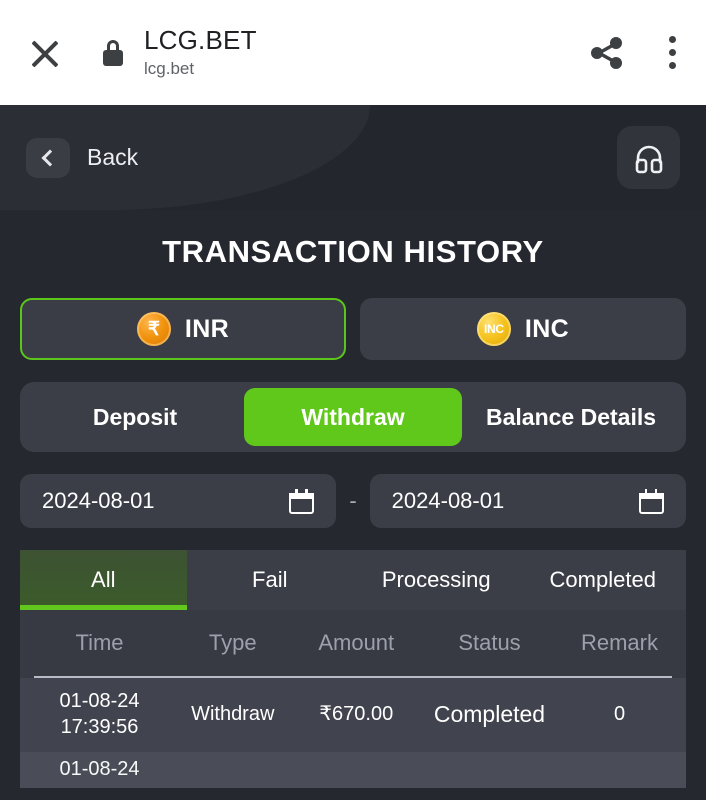  Describe the element at coordinates (233, 714) in the screenshot. I see `cell-type: Withdraw` at that location.